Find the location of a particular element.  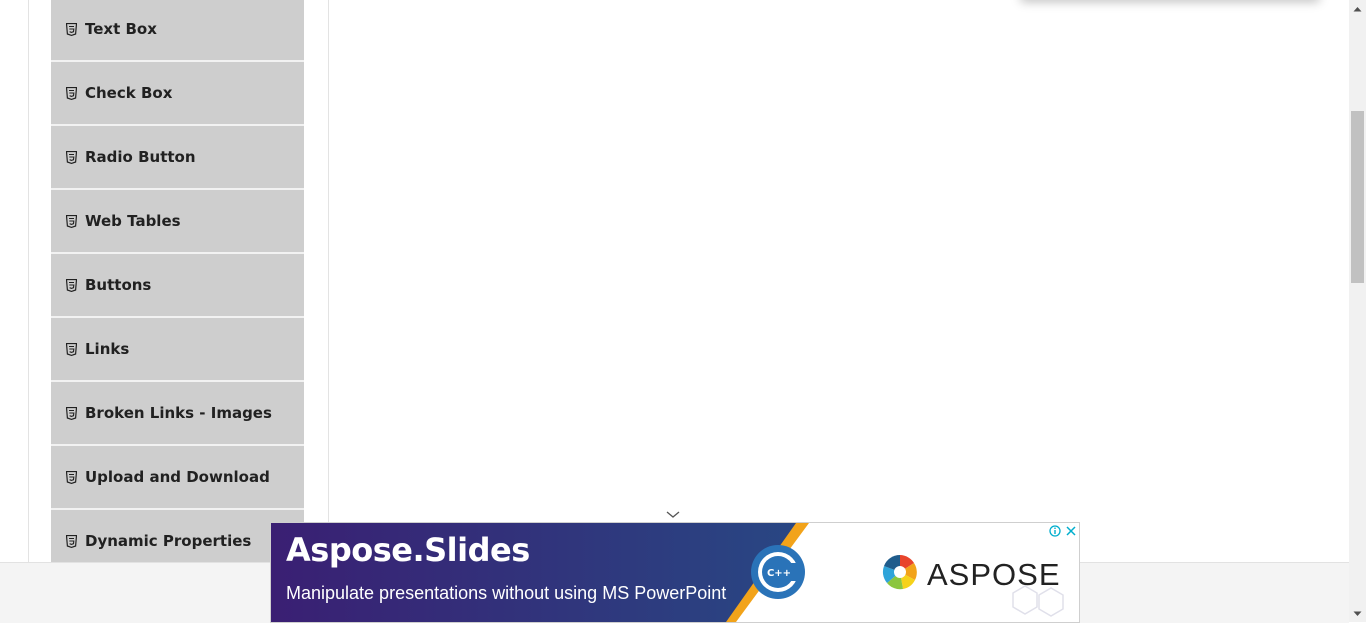

scroll-up-button is located at coordinates (1357, 8).